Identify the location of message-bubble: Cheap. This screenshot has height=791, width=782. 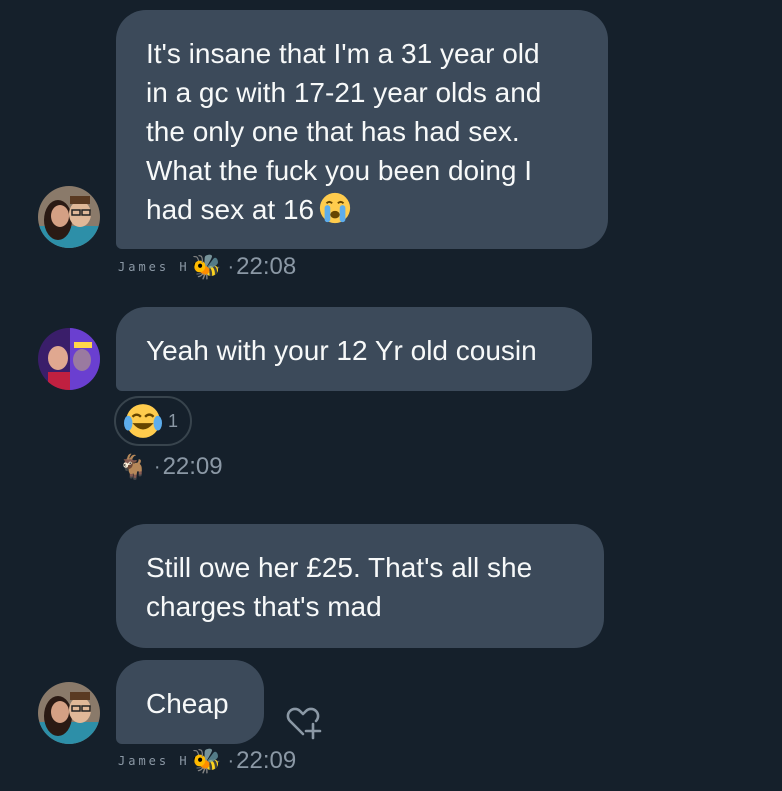
(190, 702).